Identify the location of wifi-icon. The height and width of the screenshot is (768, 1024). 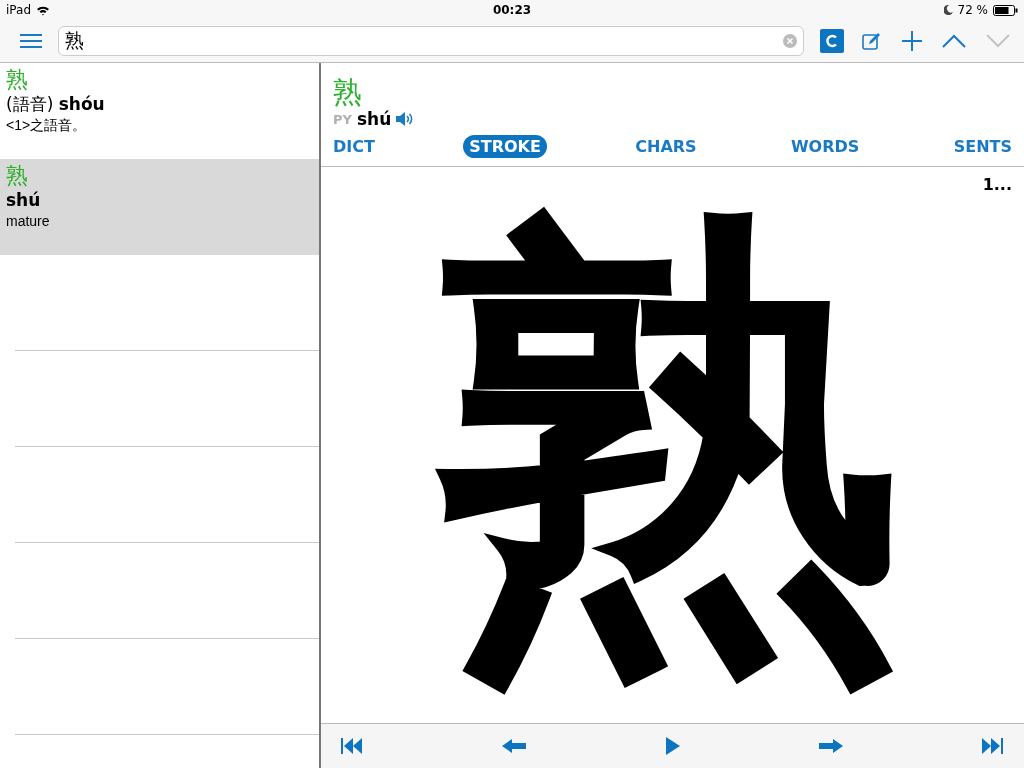
(43, 10).